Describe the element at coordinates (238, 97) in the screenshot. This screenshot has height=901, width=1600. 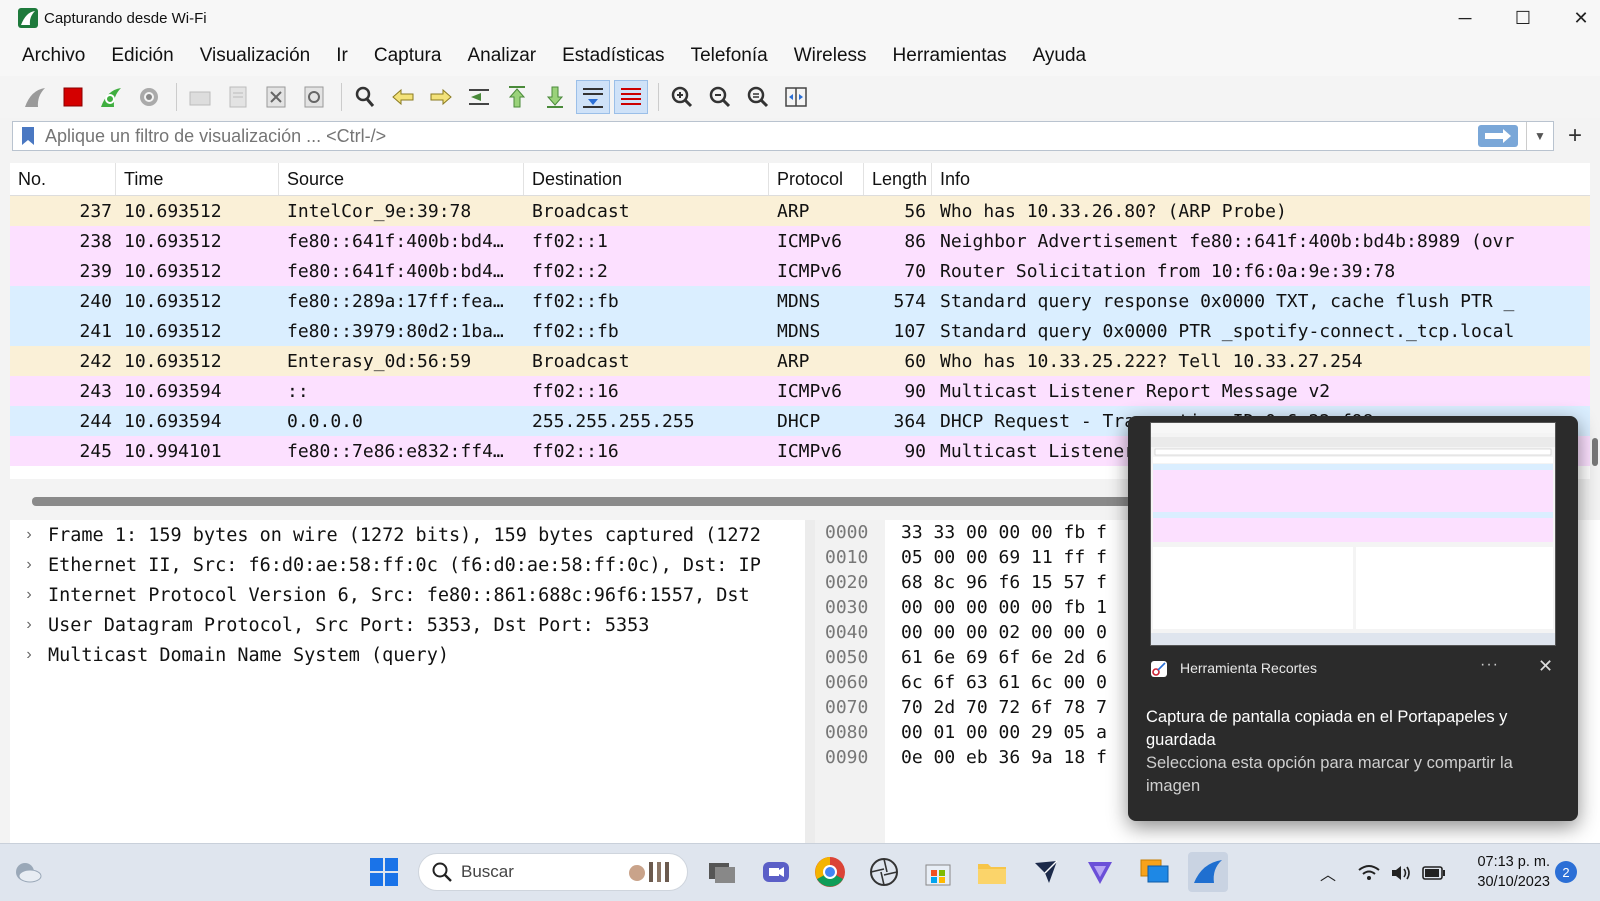
I see `save-file-button` at that location.